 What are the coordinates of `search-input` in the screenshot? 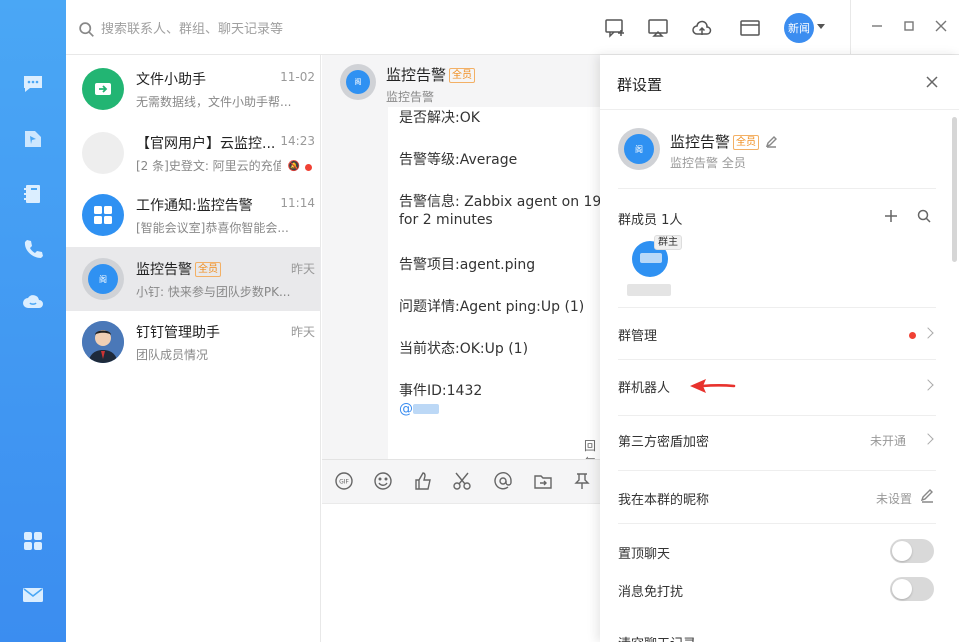 It's located at (231, 29).